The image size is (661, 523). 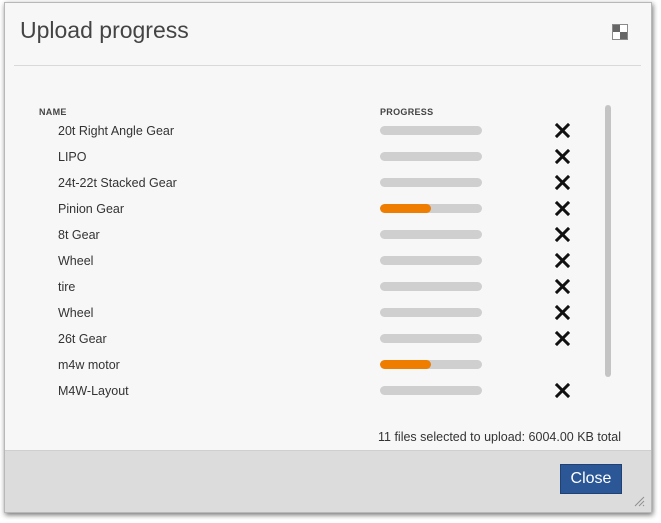 What do you see at coordinates (93, 391) in the screenshot?
I see `file-name: M4W-Layout` at bounding box center [93, 391].